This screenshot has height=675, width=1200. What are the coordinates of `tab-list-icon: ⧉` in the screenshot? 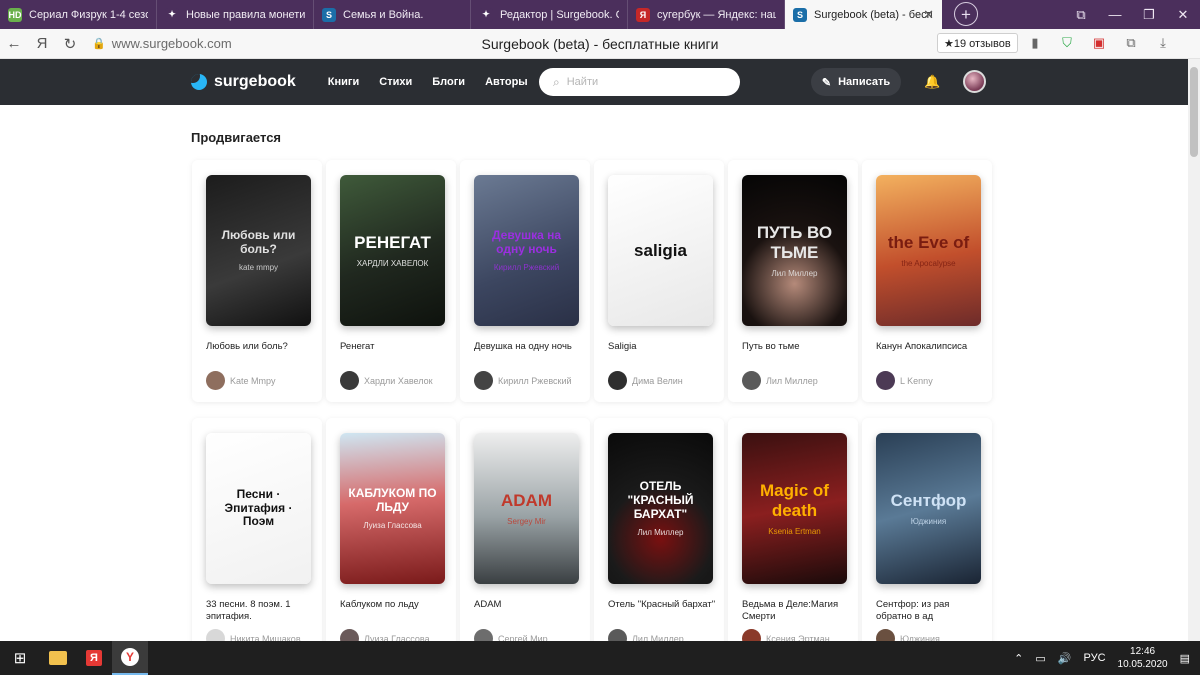 It's located at (1081, 15).